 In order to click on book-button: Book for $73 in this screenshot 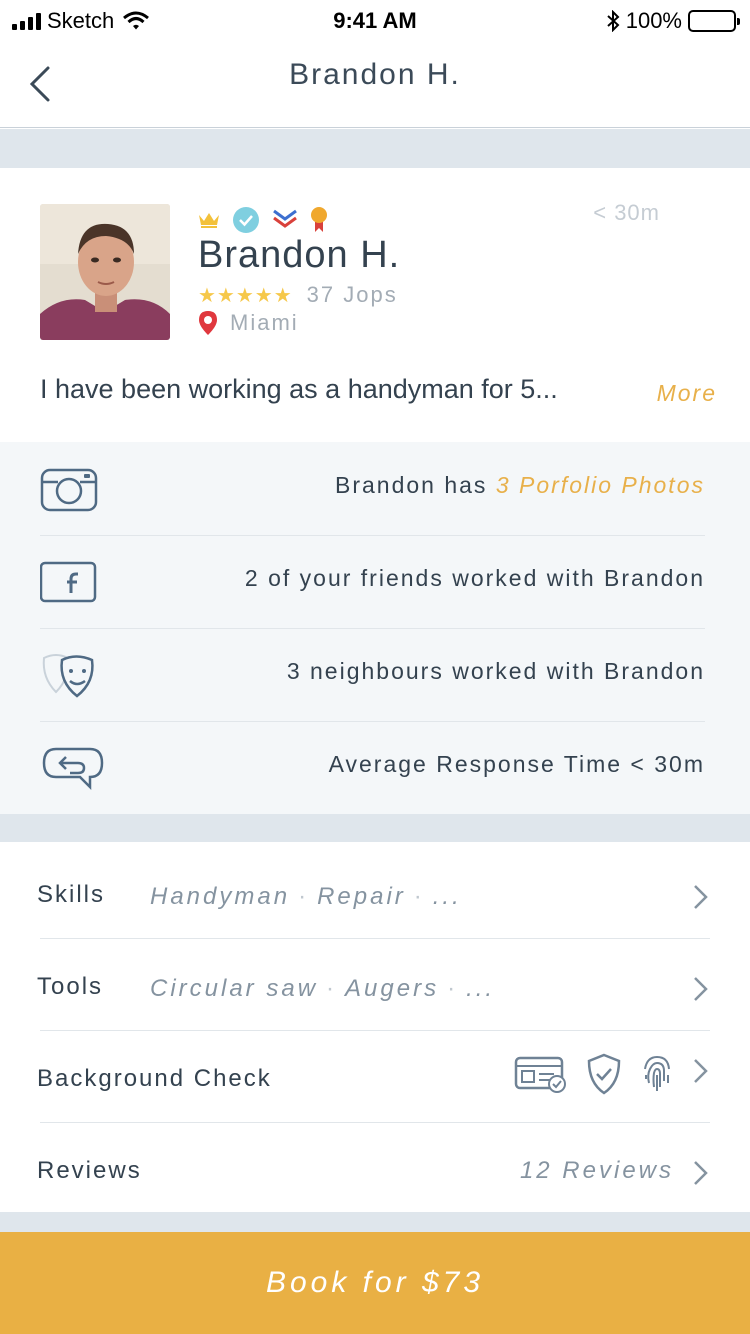, I will do `click(375, 1283)`.